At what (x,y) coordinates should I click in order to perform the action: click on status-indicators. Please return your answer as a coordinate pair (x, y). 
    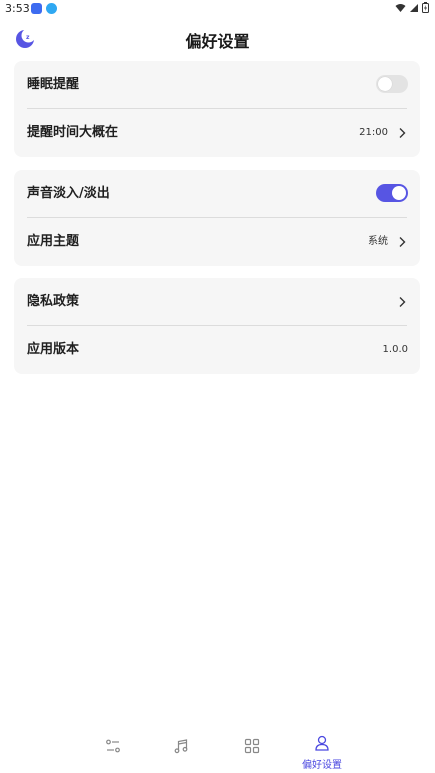
    Looking at the image, I should click on (412, 7).